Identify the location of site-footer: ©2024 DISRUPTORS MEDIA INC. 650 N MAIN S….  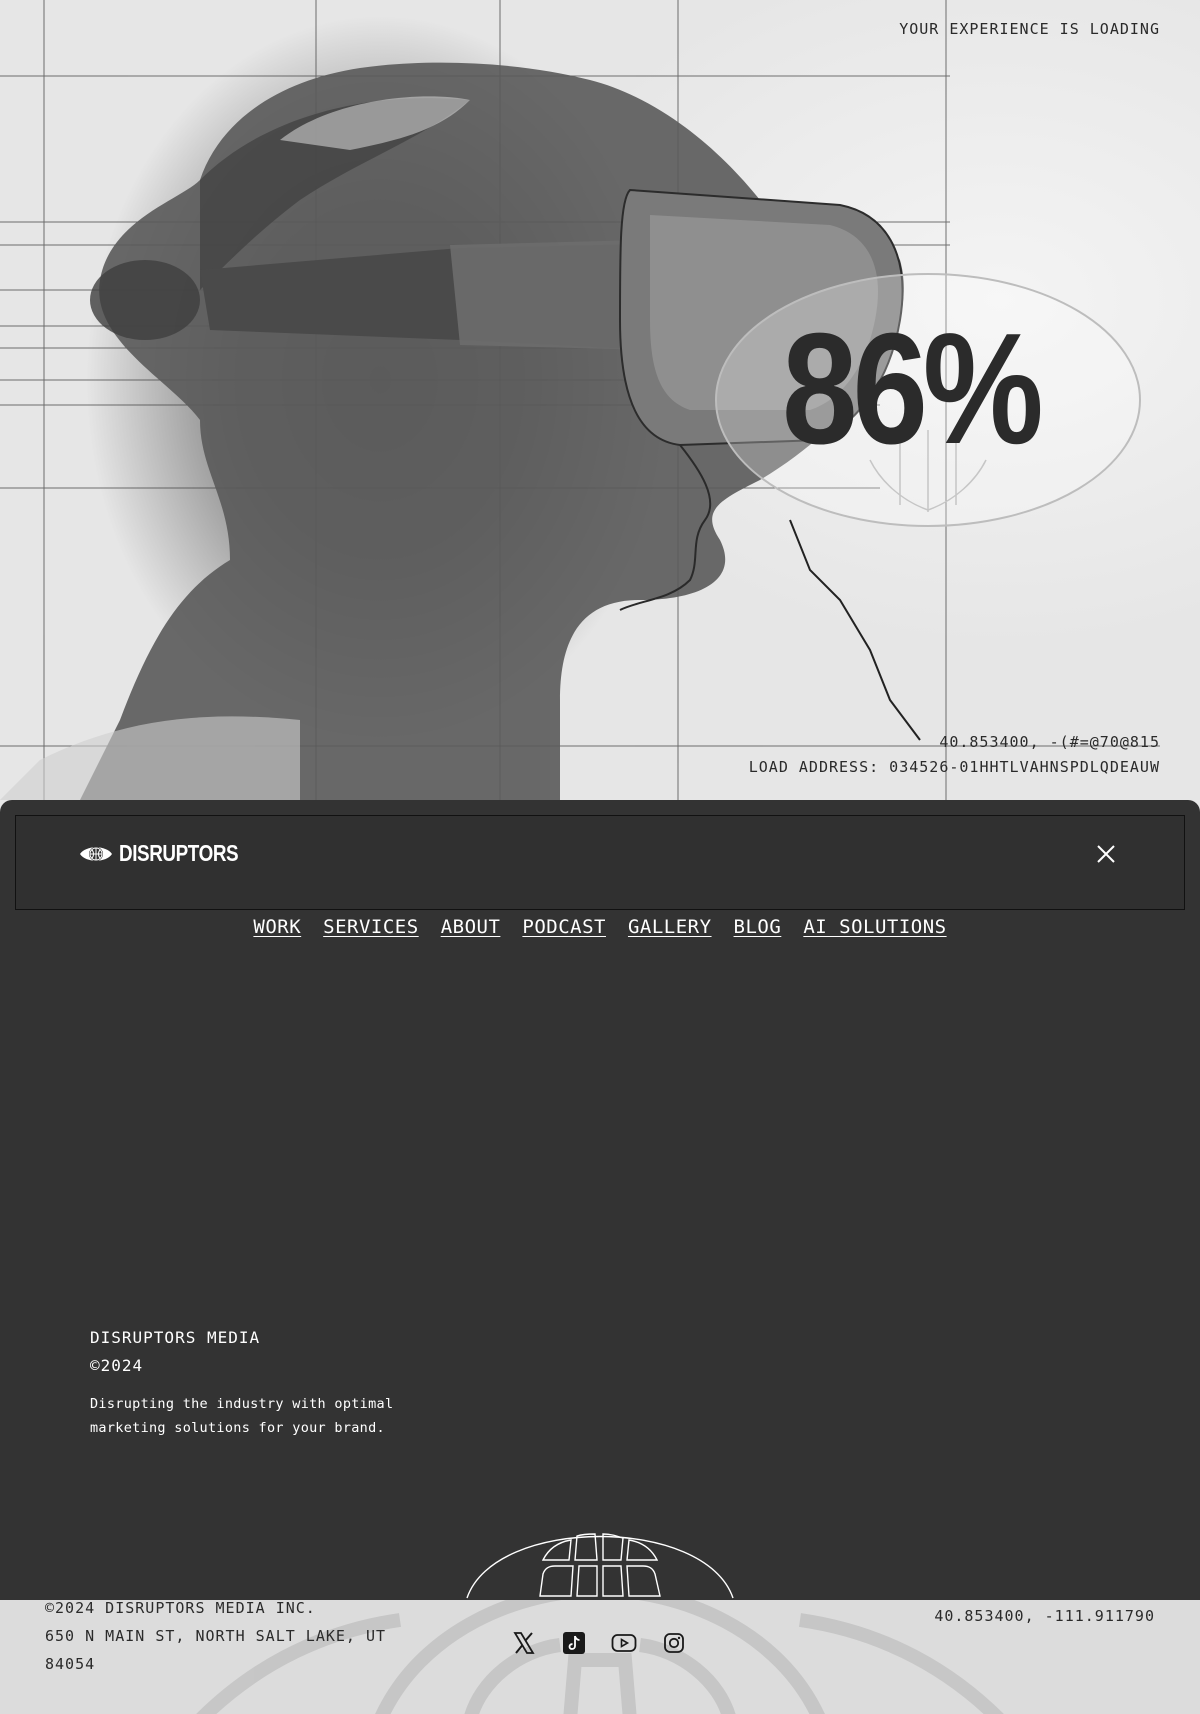
(600, 1657).